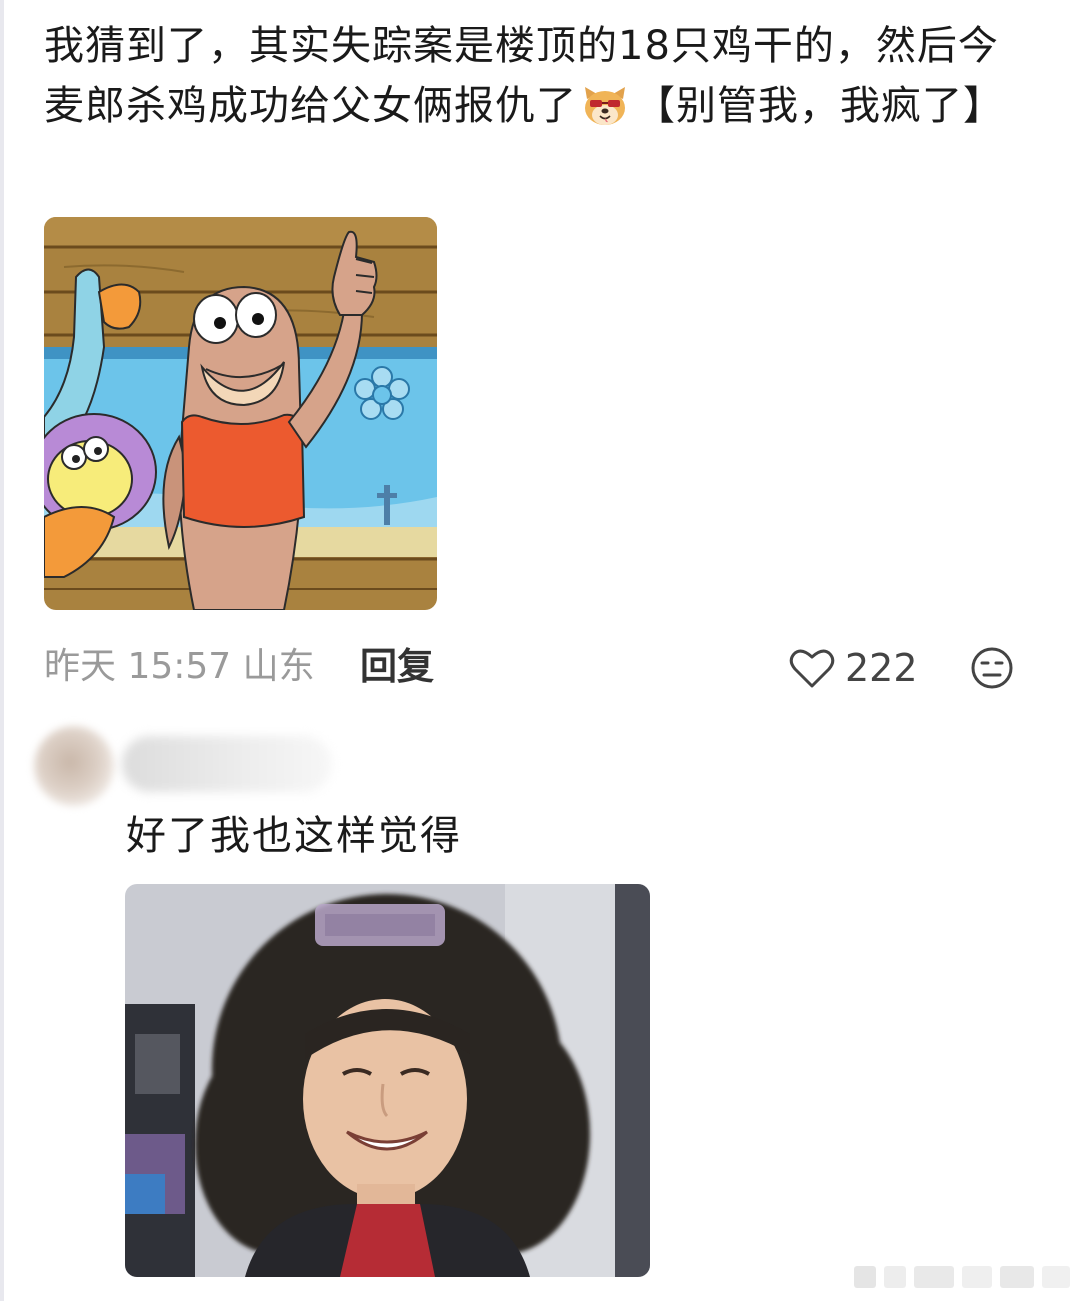  Describe the element at coordinates (881, 668) in the screenshot. I see `like-count: 222` at that location.